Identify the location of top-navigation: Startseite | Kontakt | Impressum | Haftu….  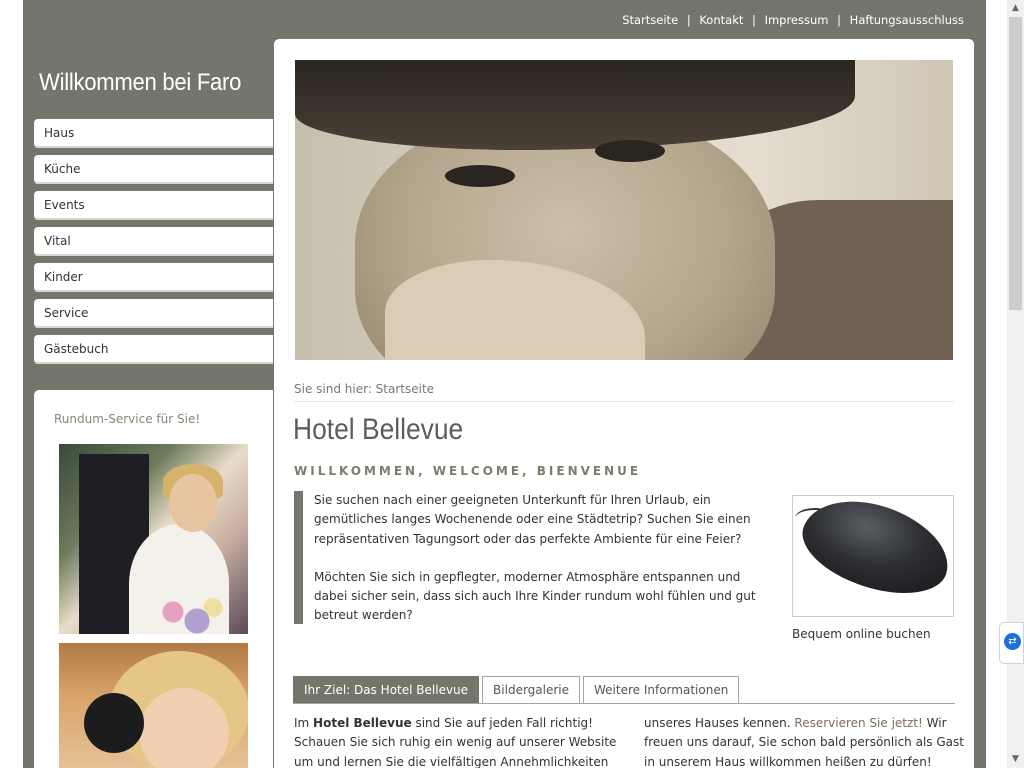
(793, 20).